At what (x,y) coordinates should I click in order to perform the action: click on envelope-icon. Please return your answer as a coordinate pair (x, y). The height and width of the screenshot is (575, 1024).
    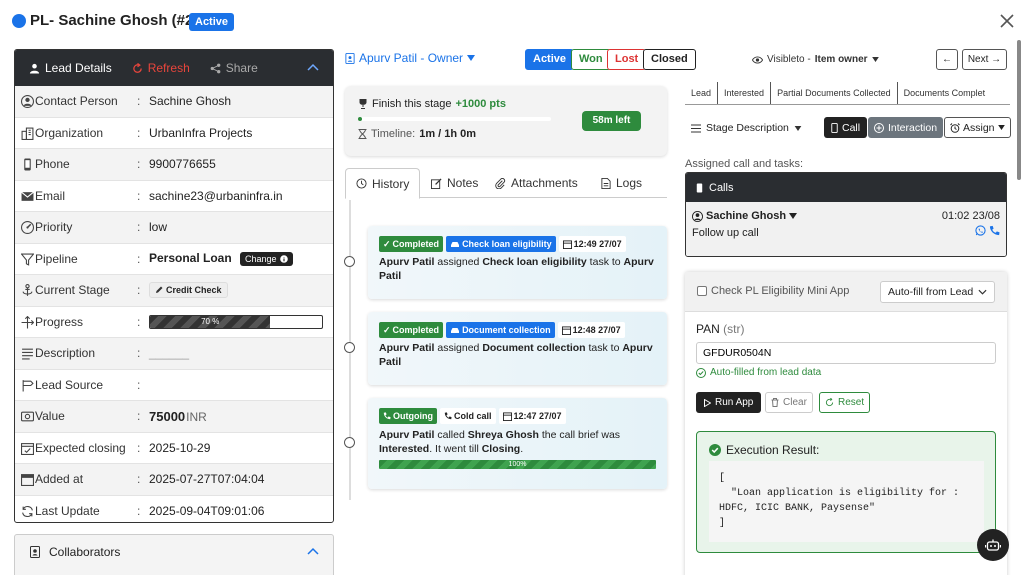
    Looking at the image, I should click on (27, 196).